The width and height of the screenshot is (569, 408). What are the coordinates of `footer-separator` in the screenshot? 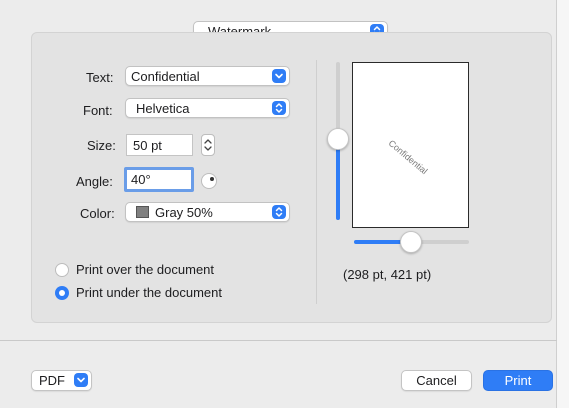 It's located at (278, 340).